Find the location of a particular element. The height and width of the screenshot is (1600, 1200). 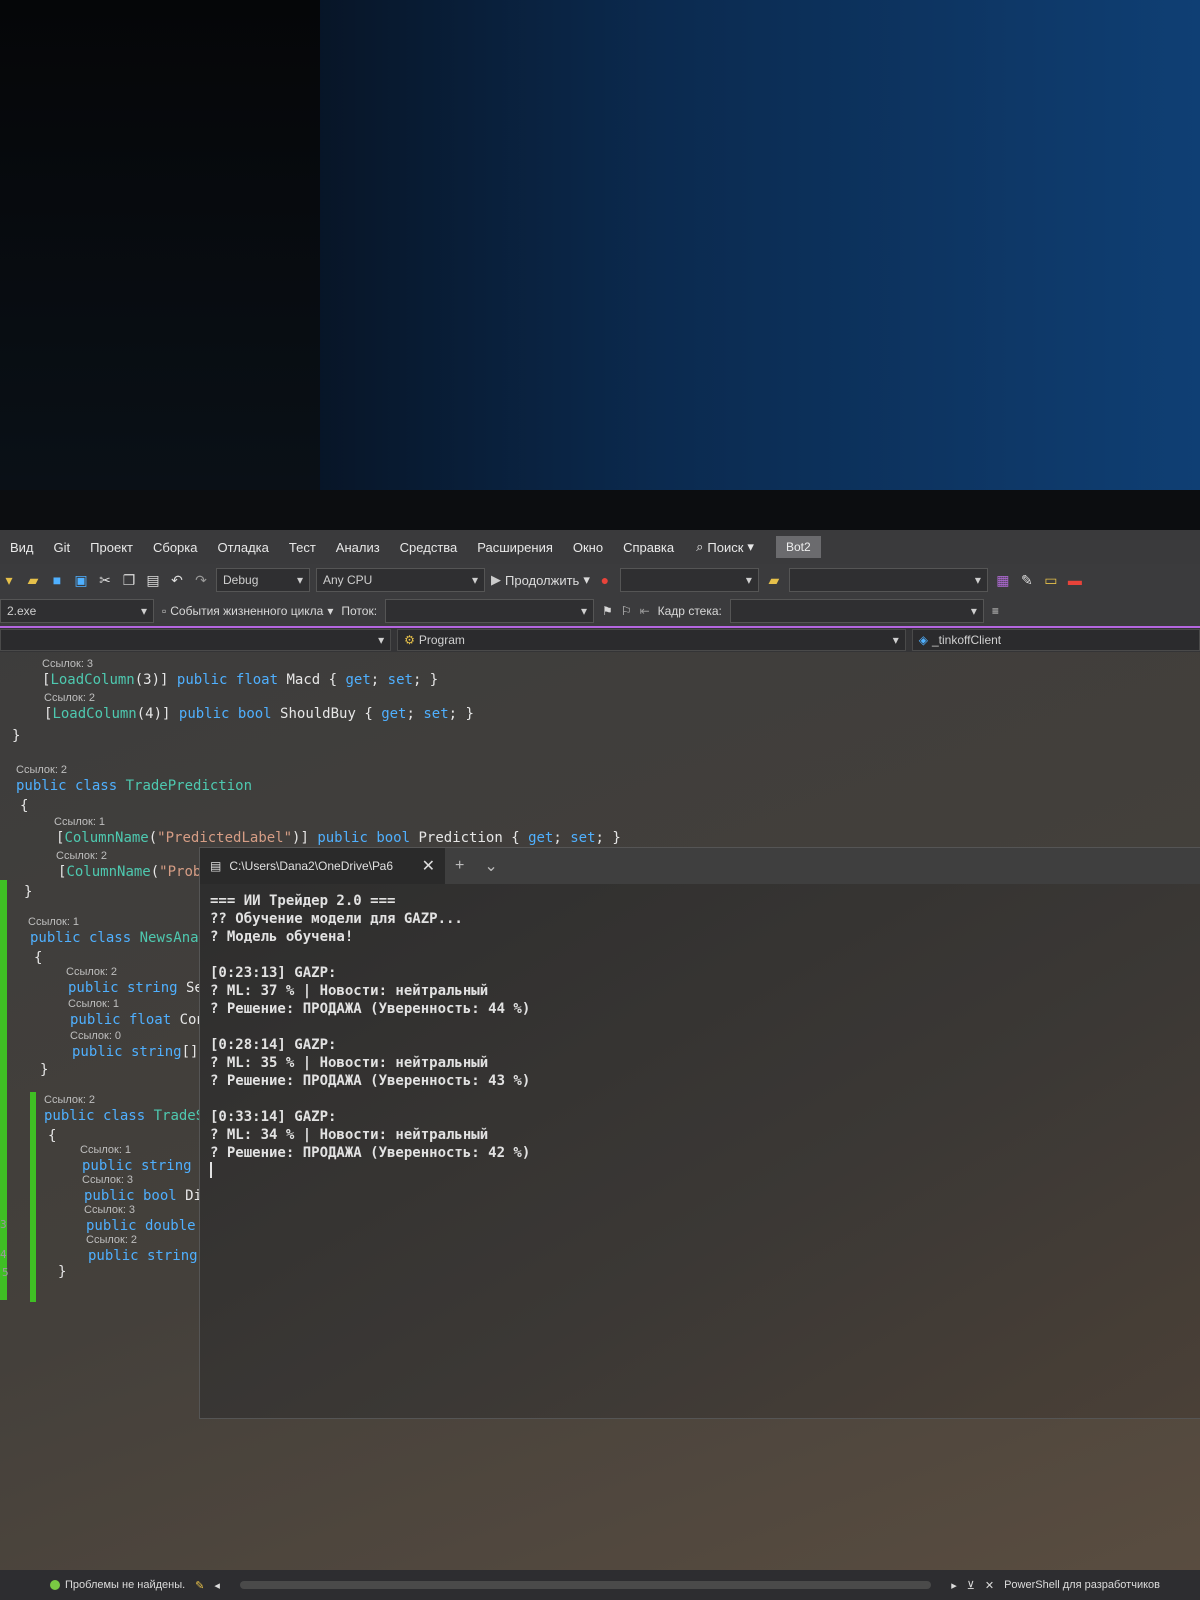

empty-select: ▾ is located at coordinates (689, 580).